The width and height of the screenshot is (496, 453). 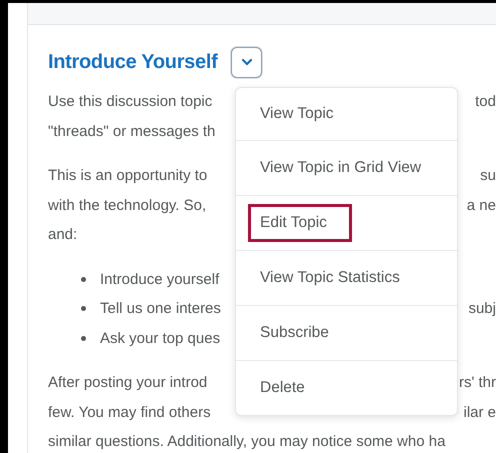 What do you see at coordinates (247, 441) in the screenshot?
I see `body-text: similar questions. Additionally, you may notice some who ha` at bounding box center [247, 441].